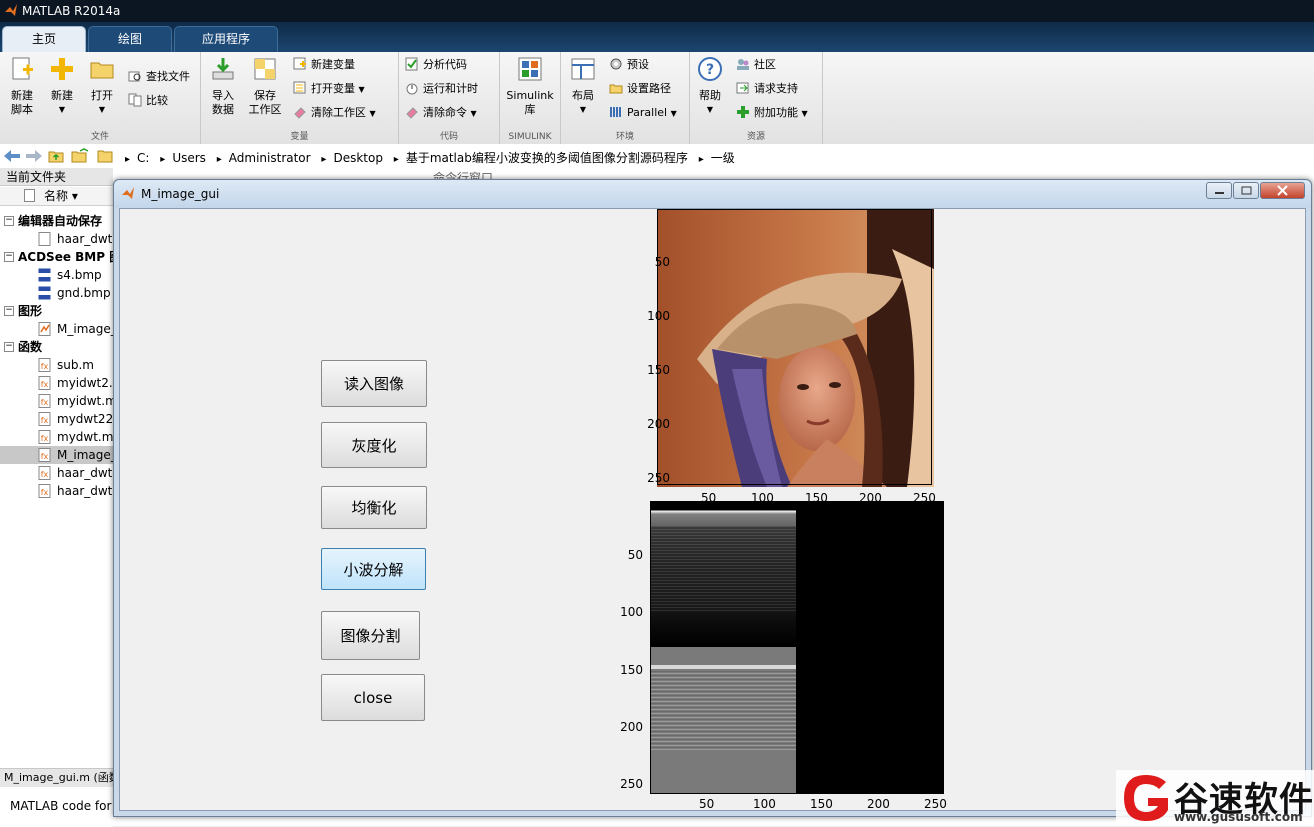 Image resolution: width=1314 pixels, height=827 pixels. I want to click on read-image-button: 读入图像, so click(374, 383).